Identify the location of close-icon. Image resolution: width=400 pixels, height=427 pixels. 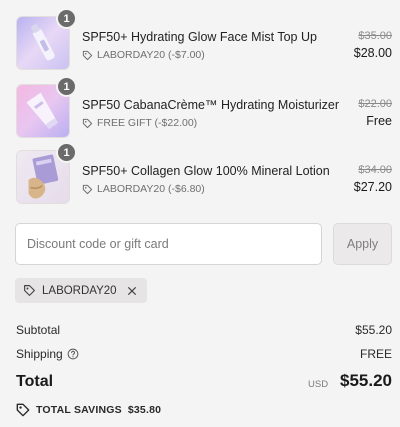
(132, 291).